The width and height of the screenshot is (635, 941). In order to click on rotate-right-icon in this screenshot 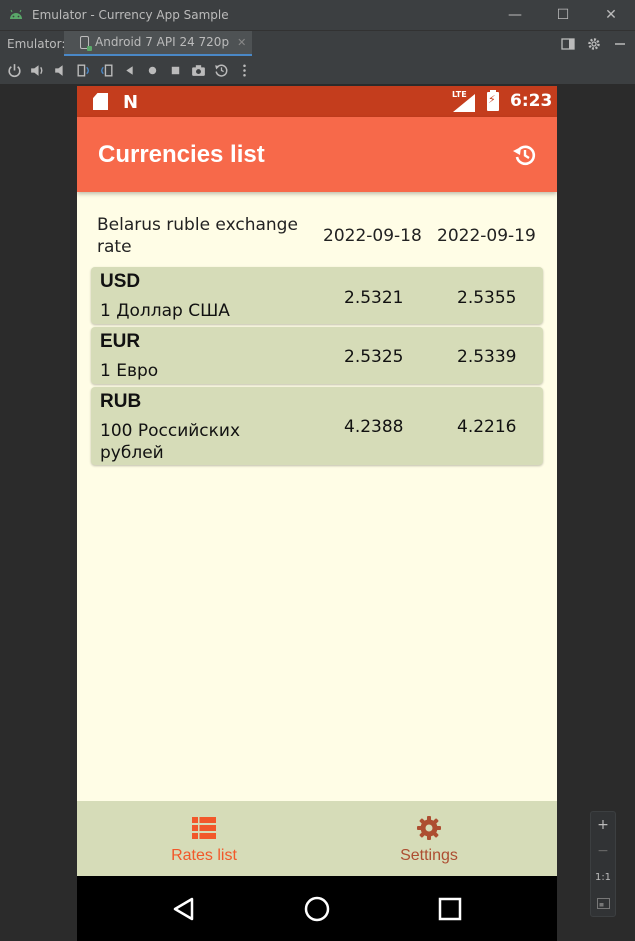, I will do `click(106, 70)`.